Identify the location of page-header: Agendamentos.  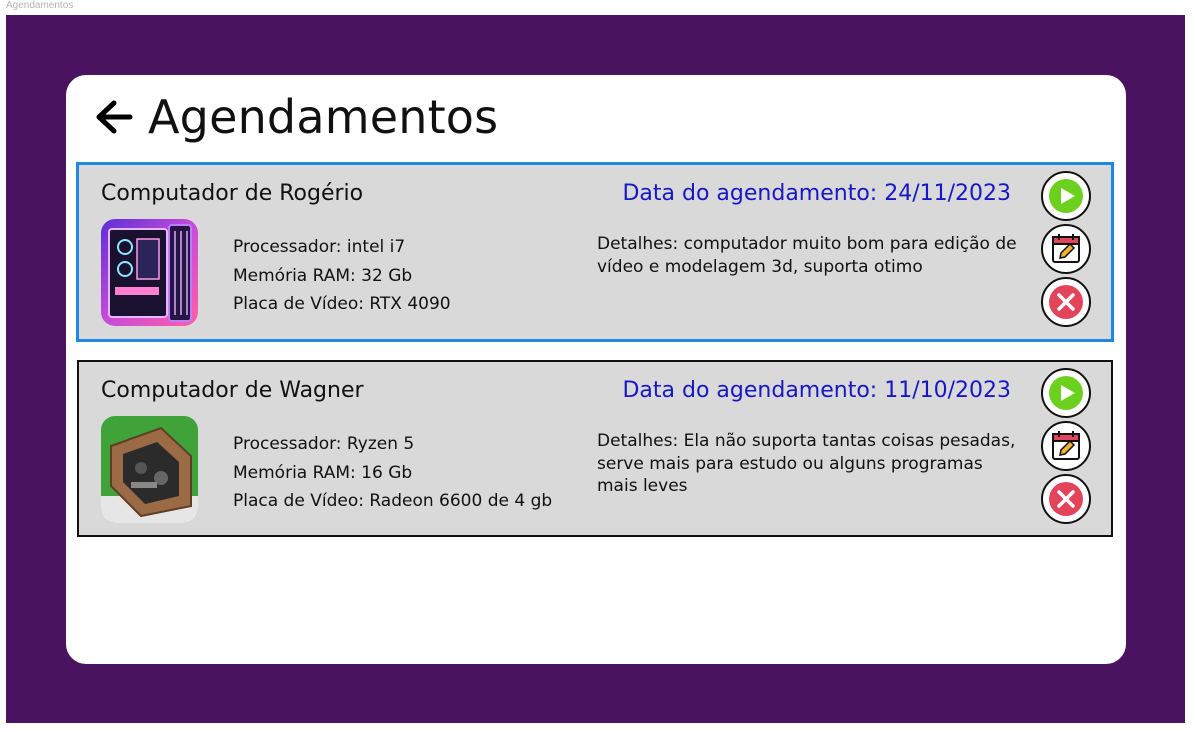
(295, 117).